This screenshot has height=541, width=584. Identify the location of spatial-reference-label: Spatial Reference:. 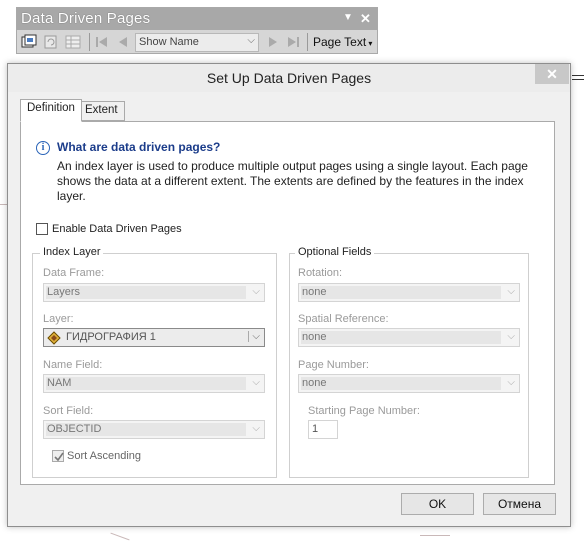
(343, 319).